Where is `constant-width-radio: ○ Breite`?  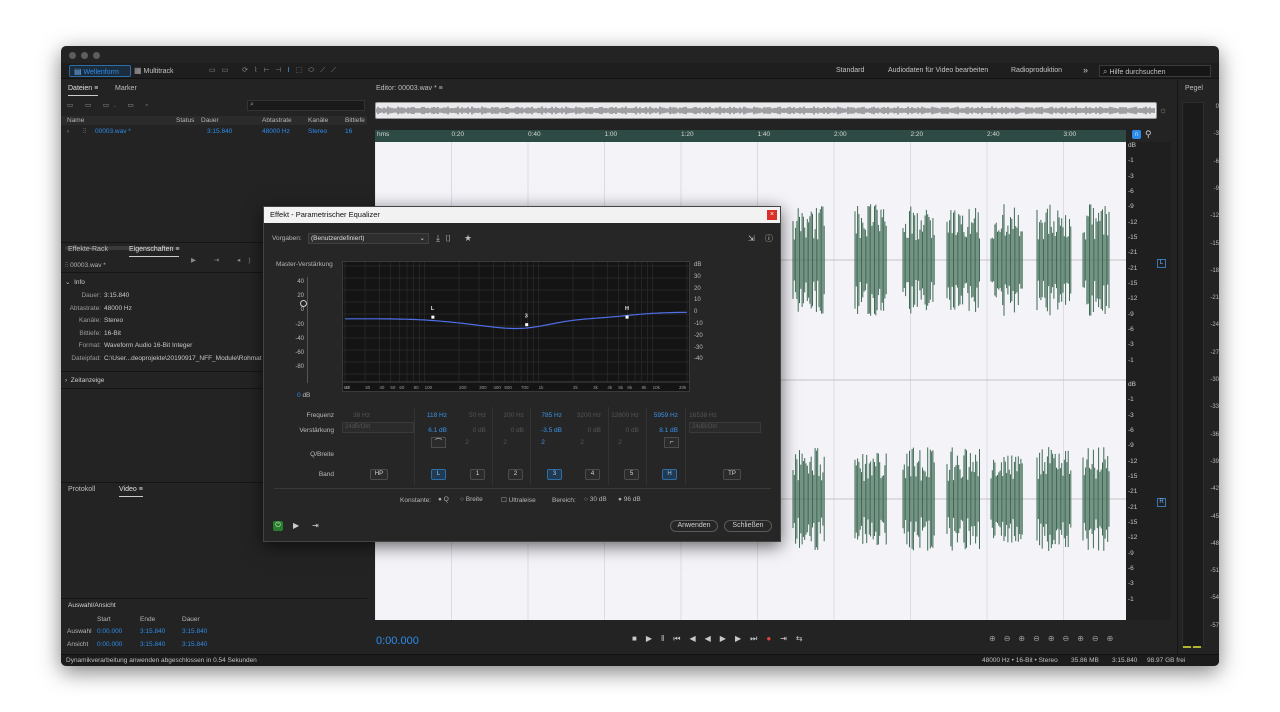
constant-width-radio: ○ Breite is located at coordinates (471, 499).